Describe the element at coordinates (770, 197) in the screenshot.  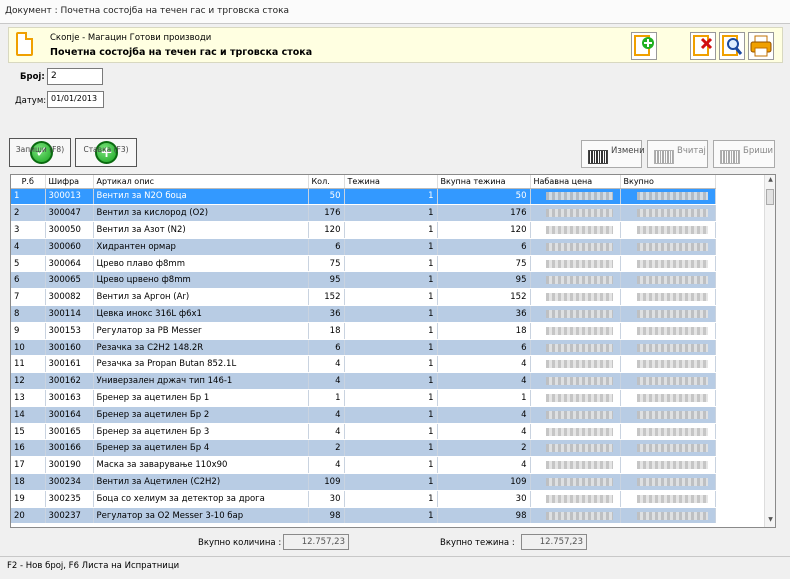
I see `scroll-thumb` at that location.